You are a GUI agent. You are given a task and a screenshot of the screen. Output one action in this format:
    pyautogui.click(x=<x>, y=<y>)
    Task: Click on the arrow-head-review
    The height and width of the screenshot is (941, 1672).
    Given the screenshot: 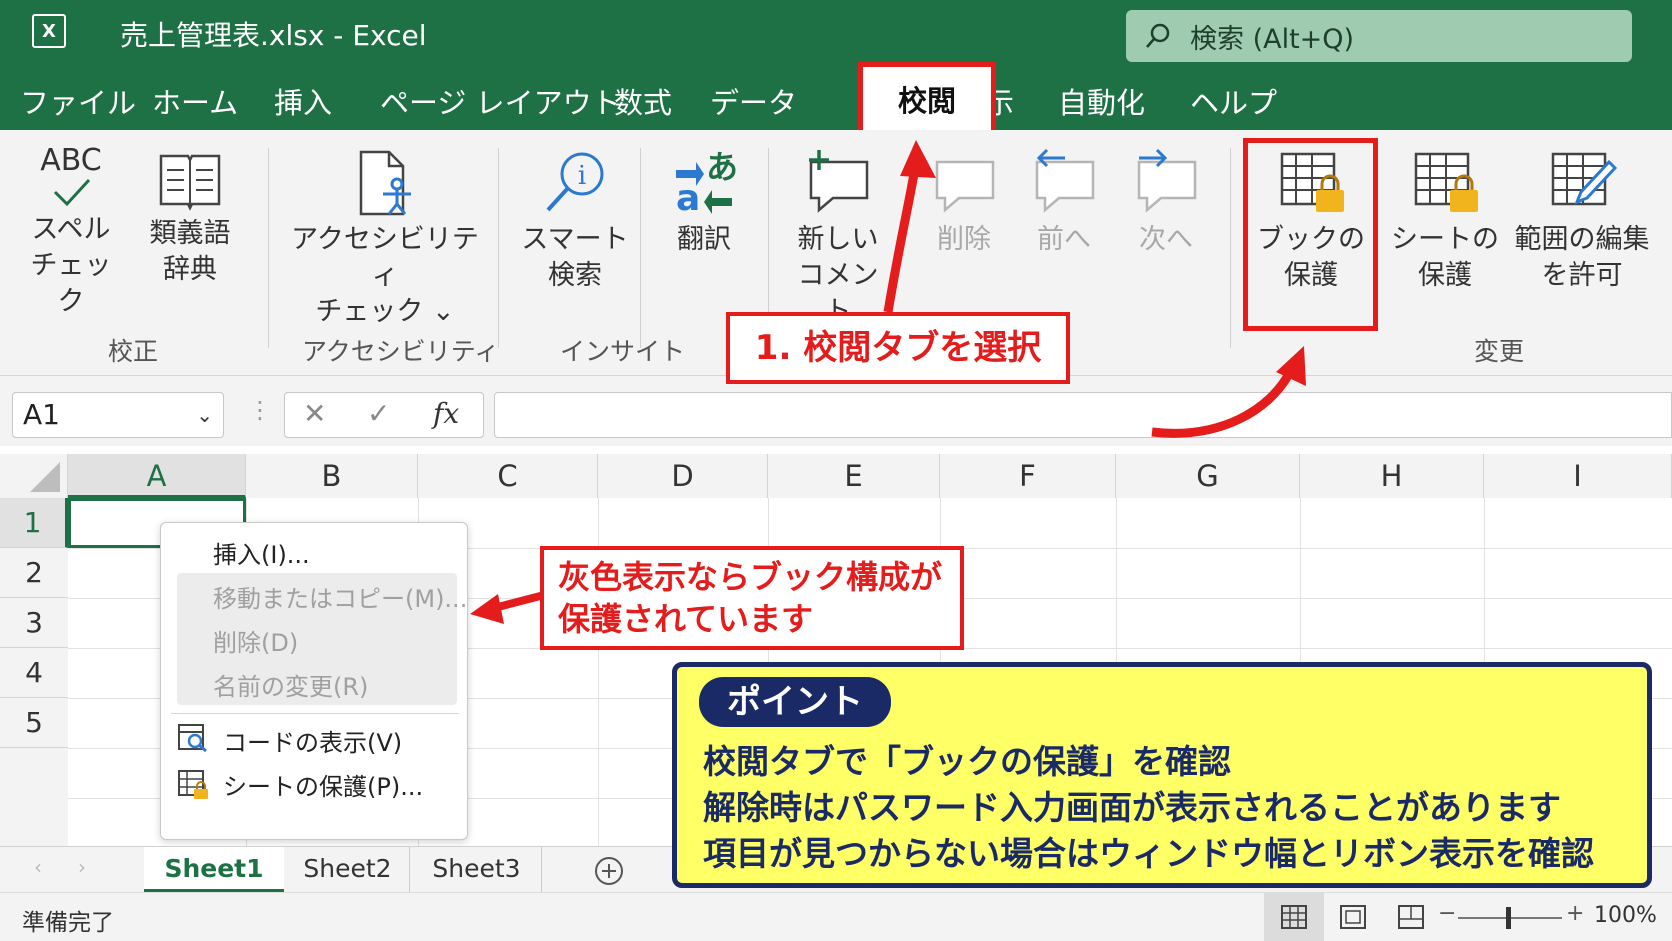 What is the action you would take?
    pyautogui.click(x=918, y=159)
    